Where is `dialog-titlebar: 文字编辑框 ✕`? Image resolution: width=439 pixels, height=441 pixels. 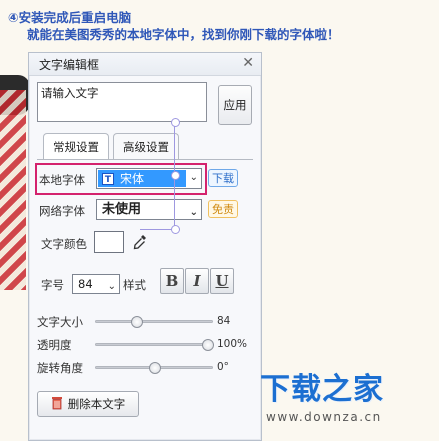
dialog-titlebar: 文字编辑框 ✕ is located at coordinates (145, 64).